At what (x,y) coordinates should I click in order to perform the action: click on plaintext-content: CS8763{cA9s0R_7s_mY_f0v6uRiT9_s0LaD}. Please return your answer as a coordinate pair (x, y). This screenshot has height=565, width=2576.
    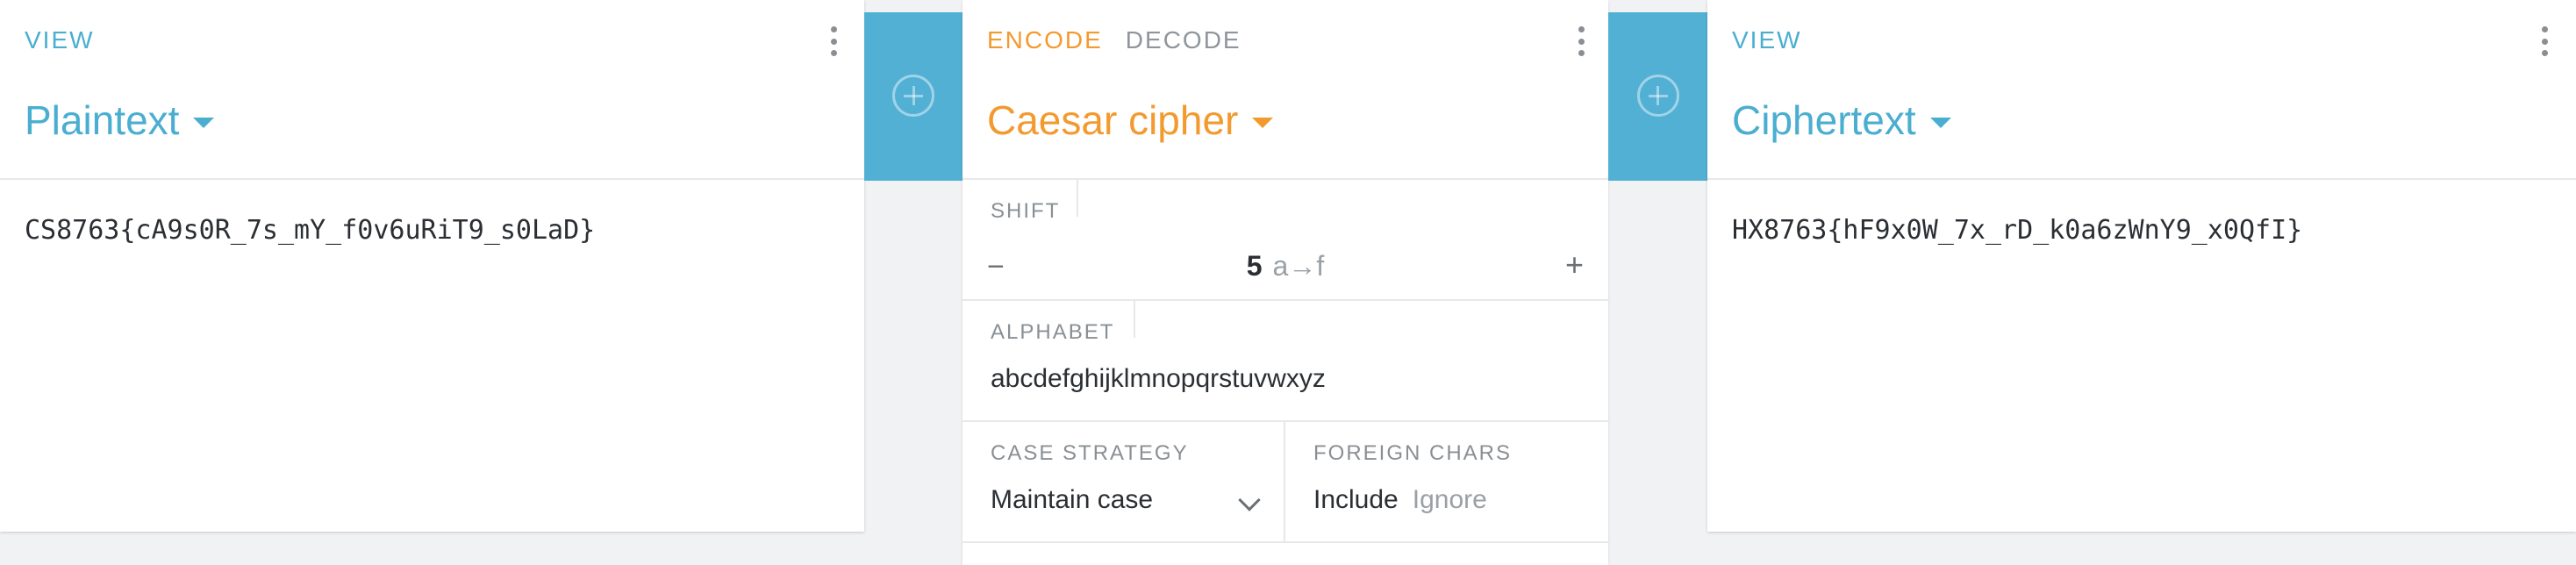
    Looking at the image, I should click on (310, 230).